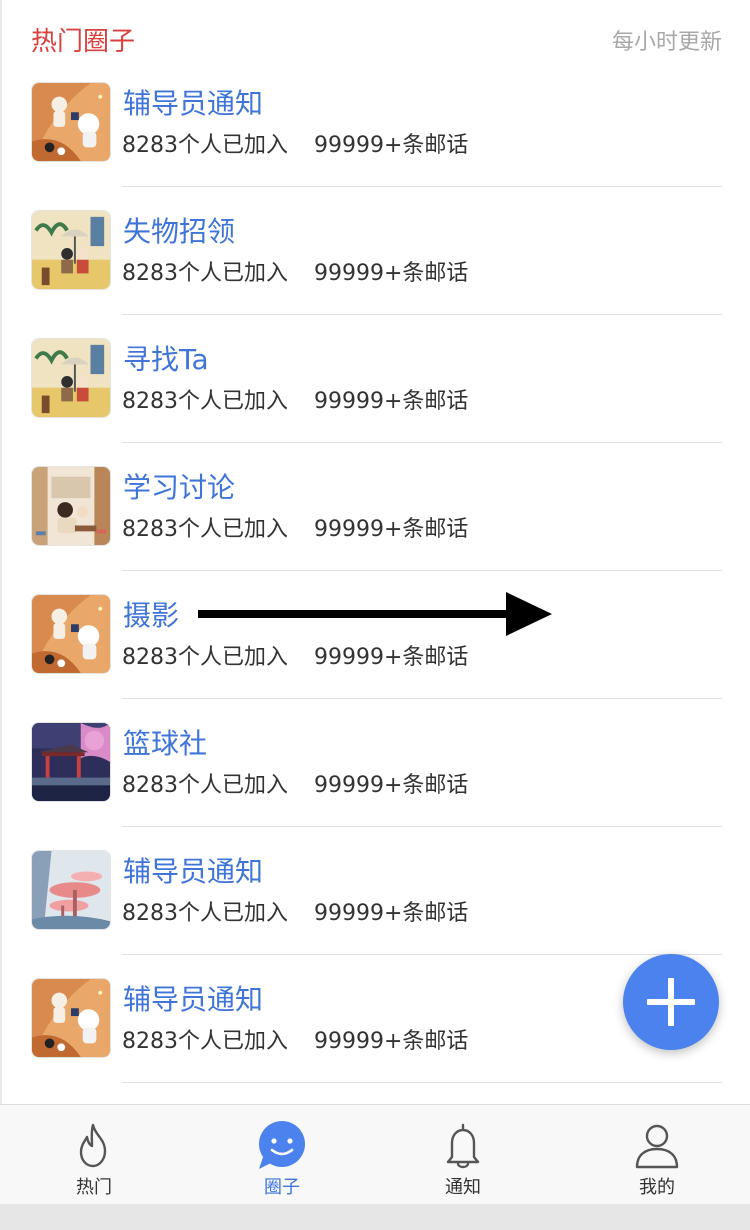 The width and height of the screenshot is (750, 1230). What do you see at coordinates (151, 616) in the screenshot?
I see `circle-name: 摄影` at bounding box center [151, 616].